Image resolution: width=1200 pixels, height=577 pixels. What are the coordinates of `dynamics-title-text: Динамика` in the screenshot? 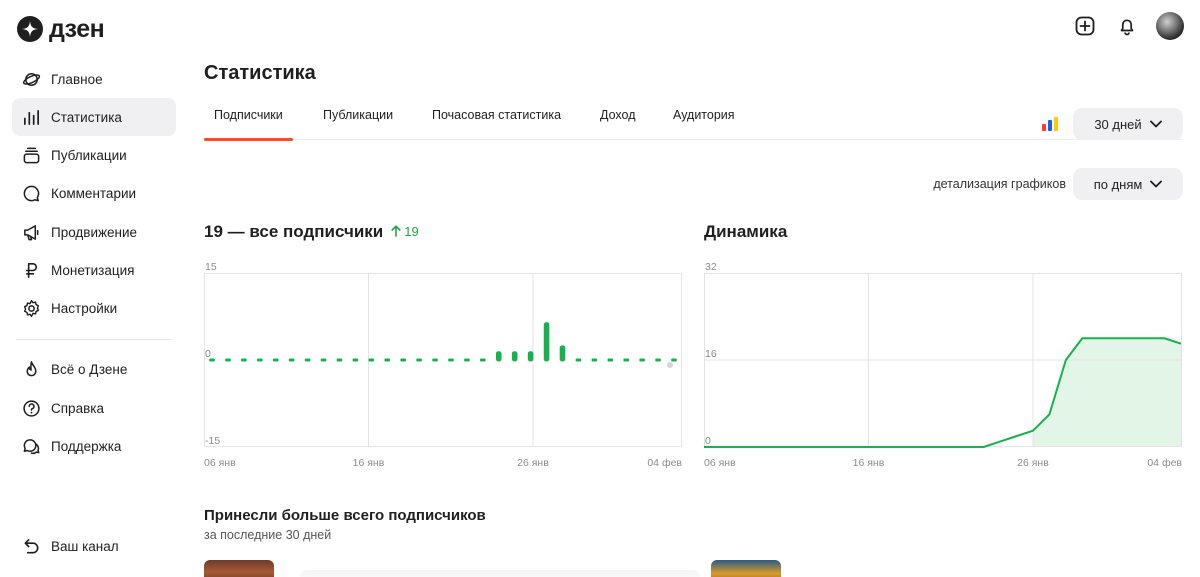 It's located at (746, 231).